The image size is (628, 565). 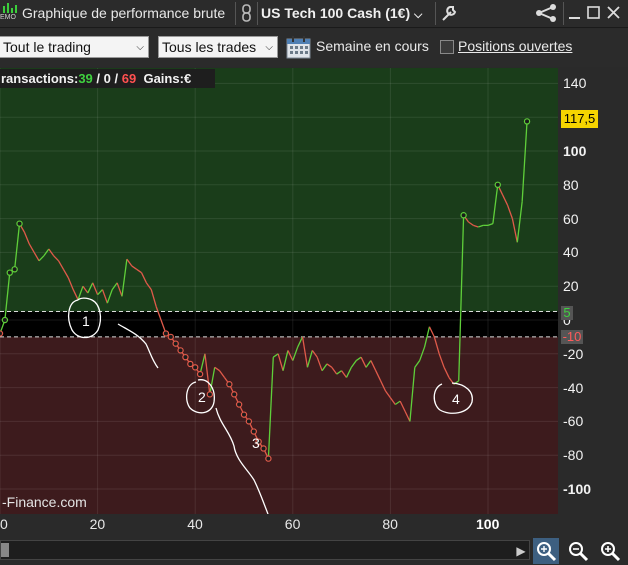 What do you see at coordinates (610, 551) in the screenshot?
I see `zoom-in-icon` at bounding box center [610, 551].